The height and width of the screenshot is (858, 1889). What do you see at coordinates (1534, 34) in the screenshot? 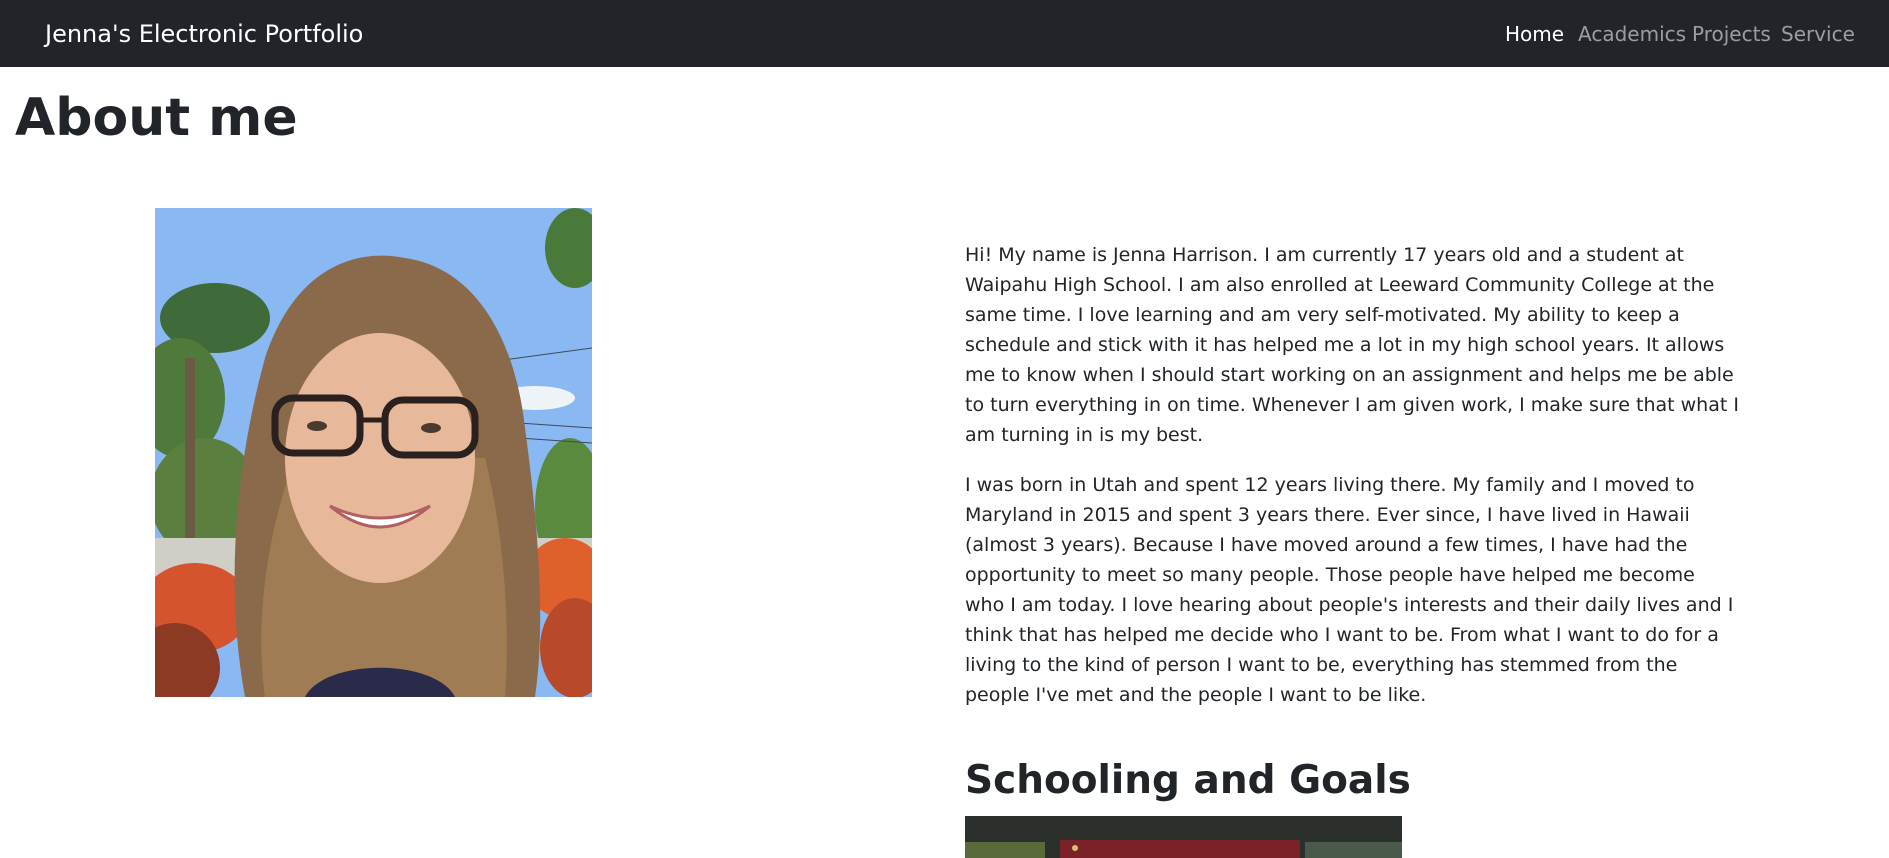
I see `nav-link-home: Home` at bounding box center [1534, 34].